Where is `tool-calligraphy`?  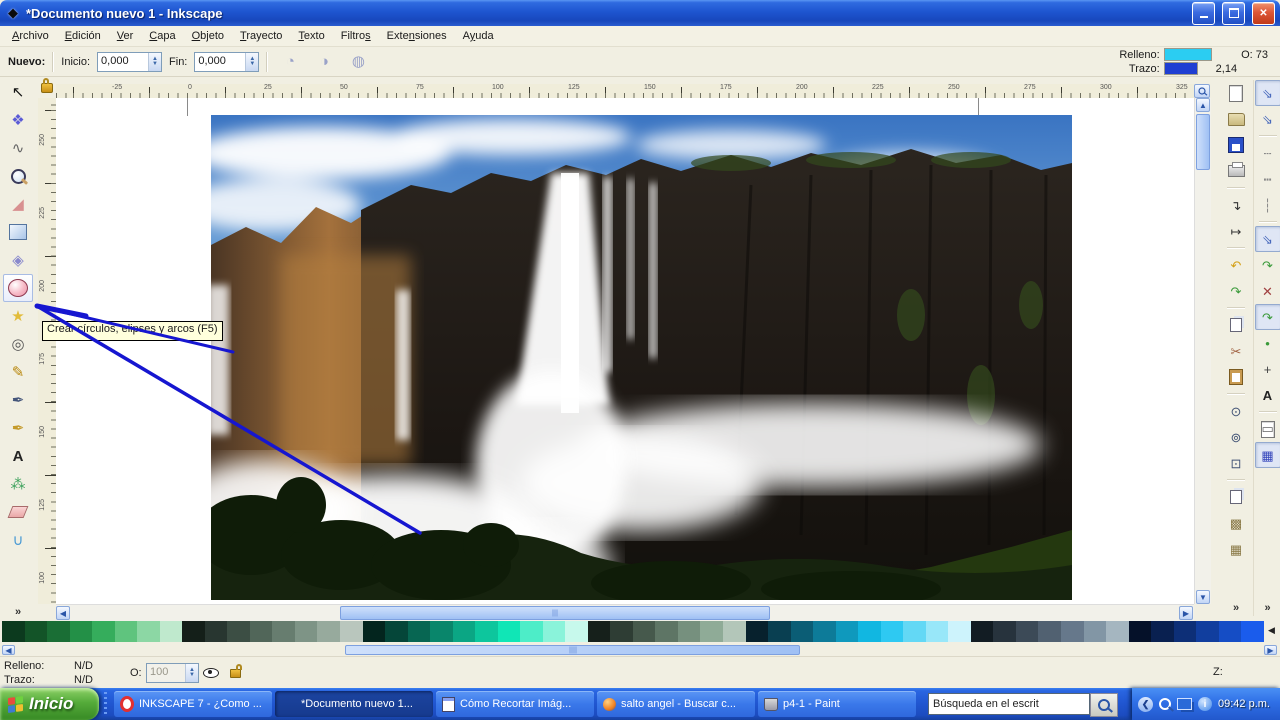 tool-calligraphy is located at coordinates (18, 428).